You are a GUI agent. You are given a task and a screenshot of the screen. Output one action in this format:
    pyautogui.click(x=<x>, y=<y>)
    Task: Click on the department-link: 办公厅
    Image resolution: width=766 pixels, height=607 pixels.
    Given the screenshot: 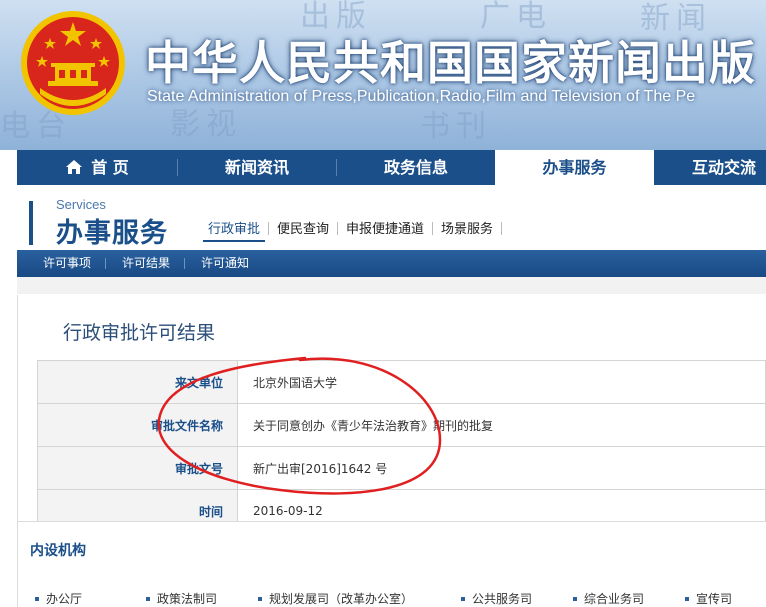 What is the action you would take?
    pyautogui.click(x=58, y=598)
    